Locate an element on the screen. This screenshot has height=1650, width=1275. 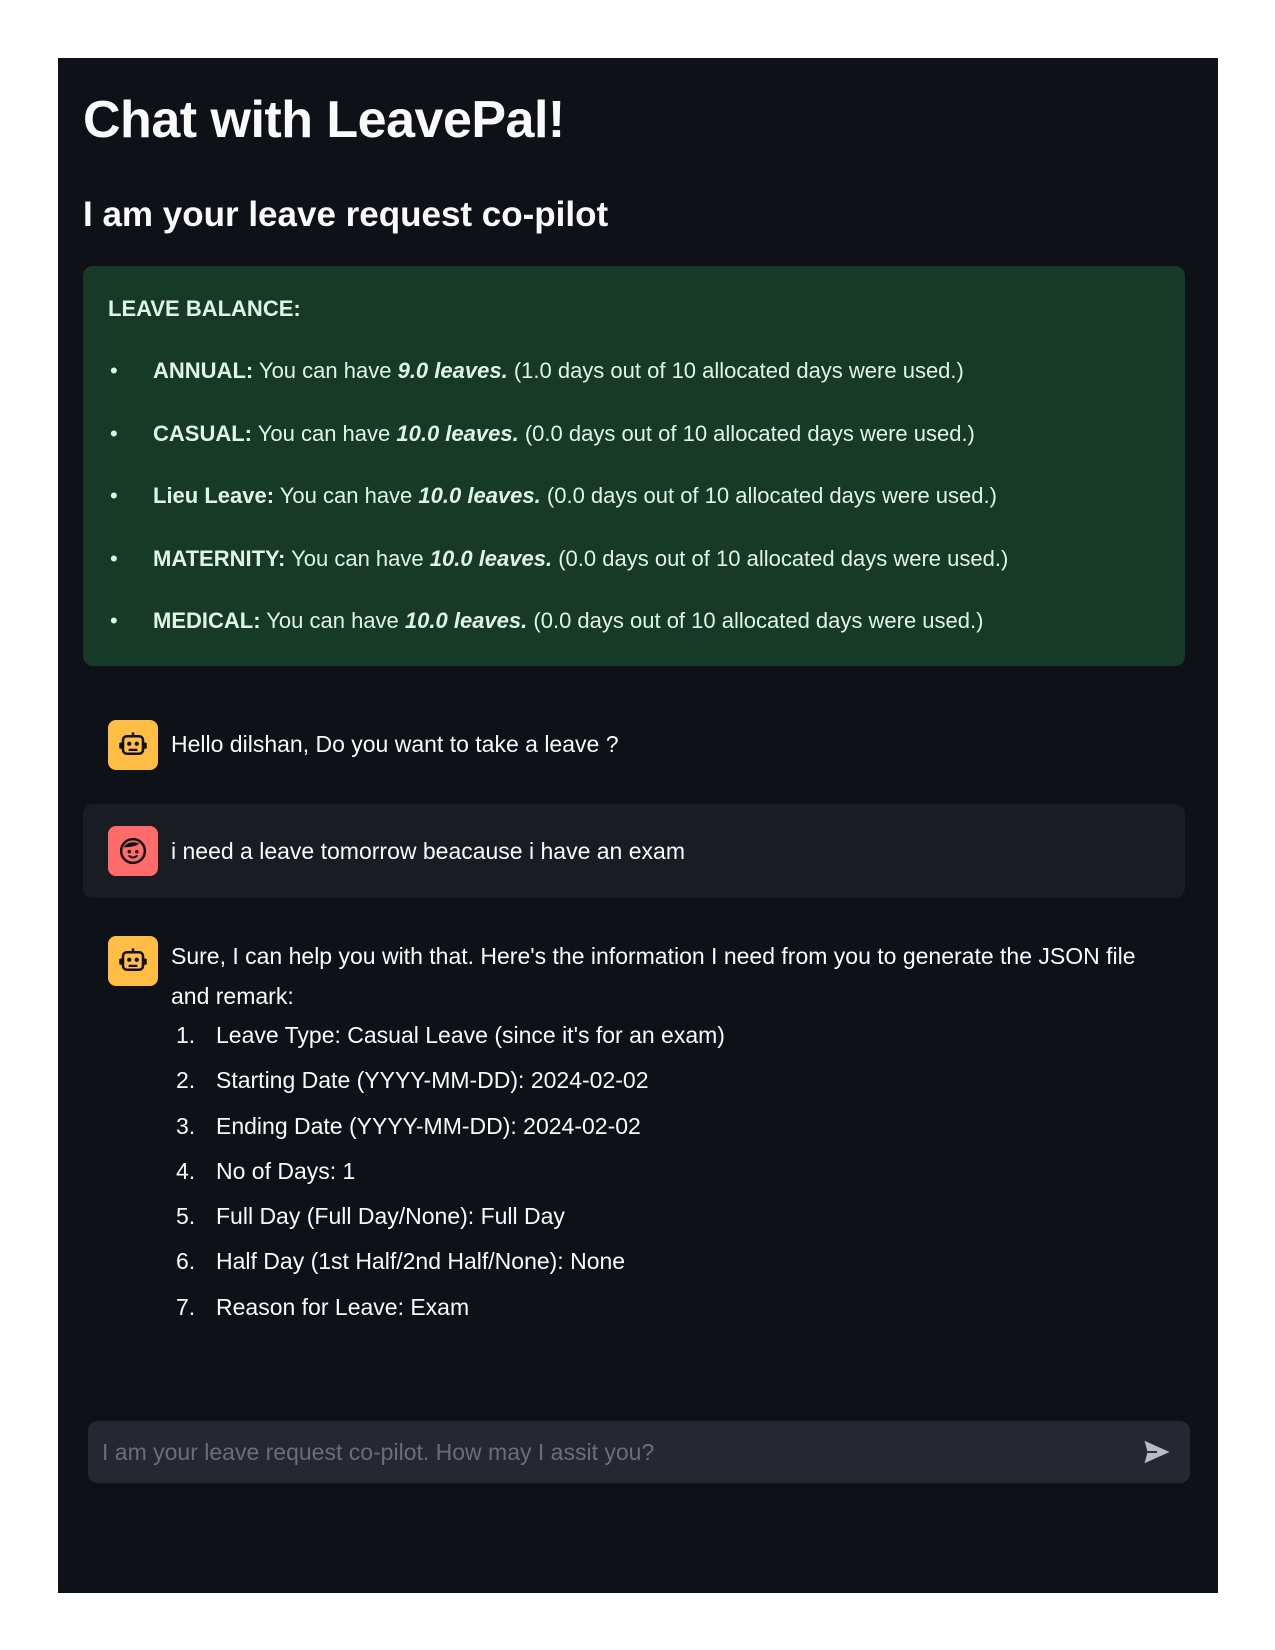
leave-balance-heading: LEAVE BALANCE: is located at coordinates (204, 308).